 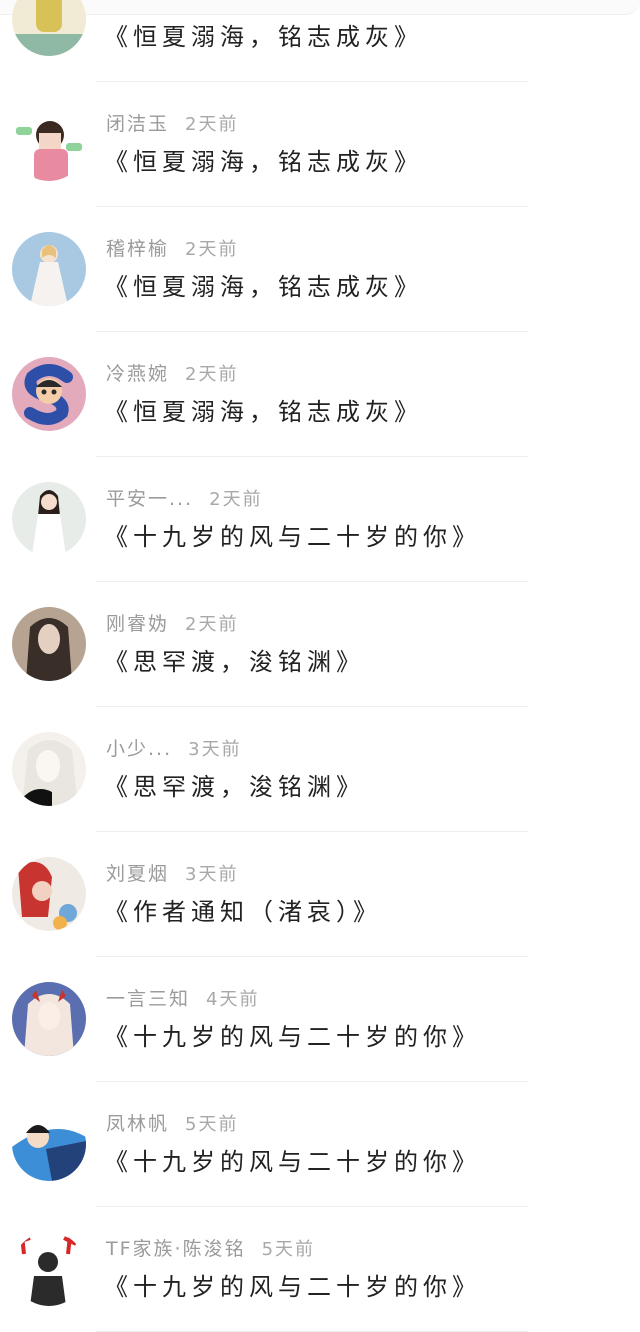 I want to click on list-item: 冷燕婉 2天前 《恒夏溺海，铭志成灰》, so click(x=320, y=394).